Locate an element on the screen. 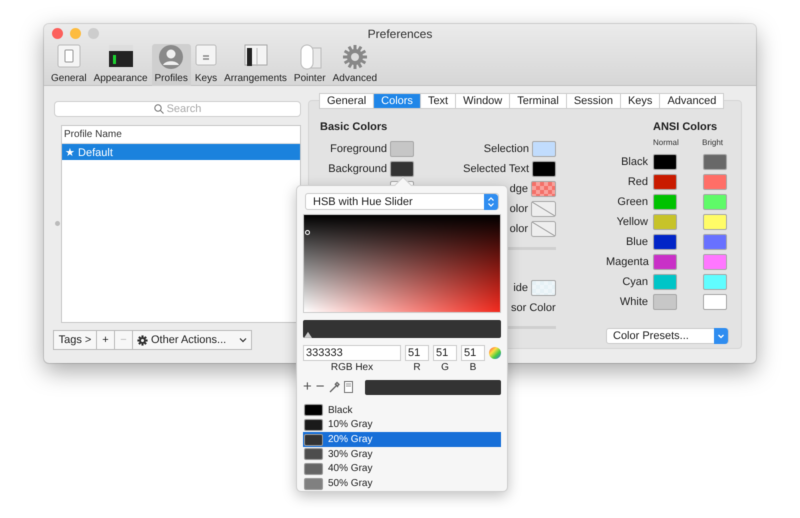 The width and height of the screenshot is (800, 518). color-label: Selection is located at coordinates (506, 149).